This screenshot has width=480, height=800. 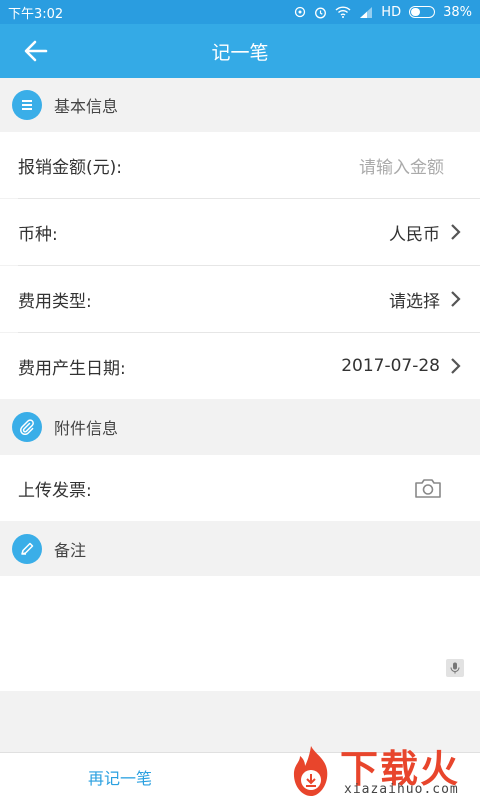 I want to click on expense-type-value: 请选择, so click(x=414, y=301).